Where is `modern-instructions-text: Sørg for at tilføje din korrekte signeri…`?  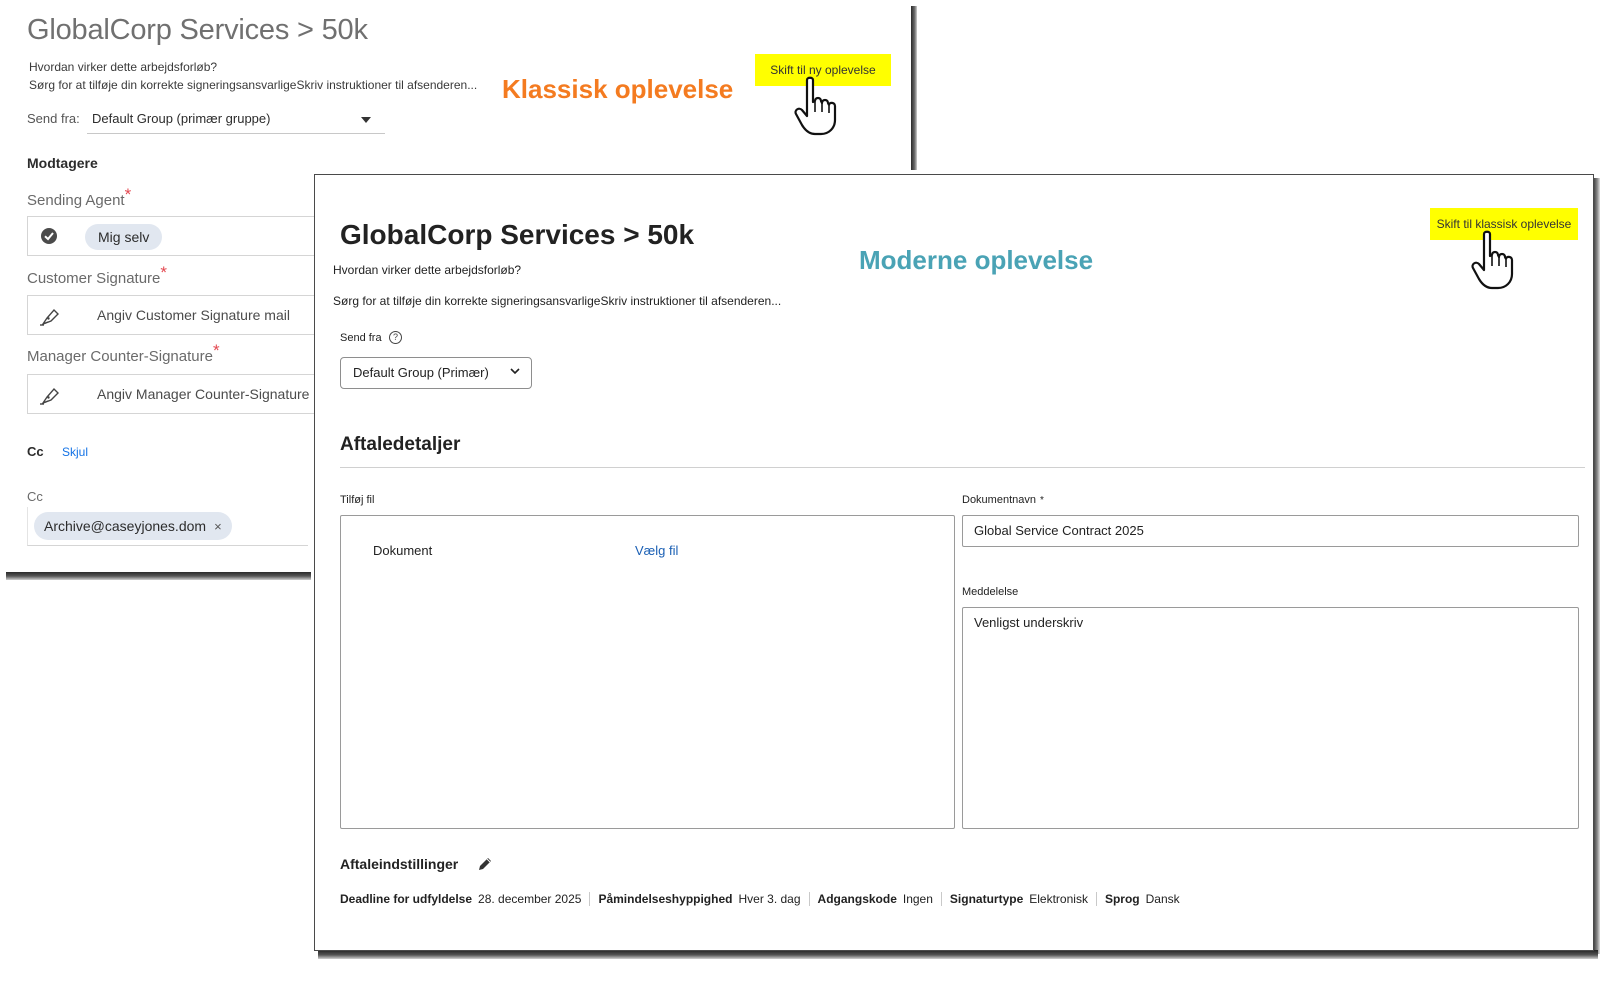 modern-instructions-text: Sørg for at tilføje din korrekte signeri… is located at coordinates (557, 301).